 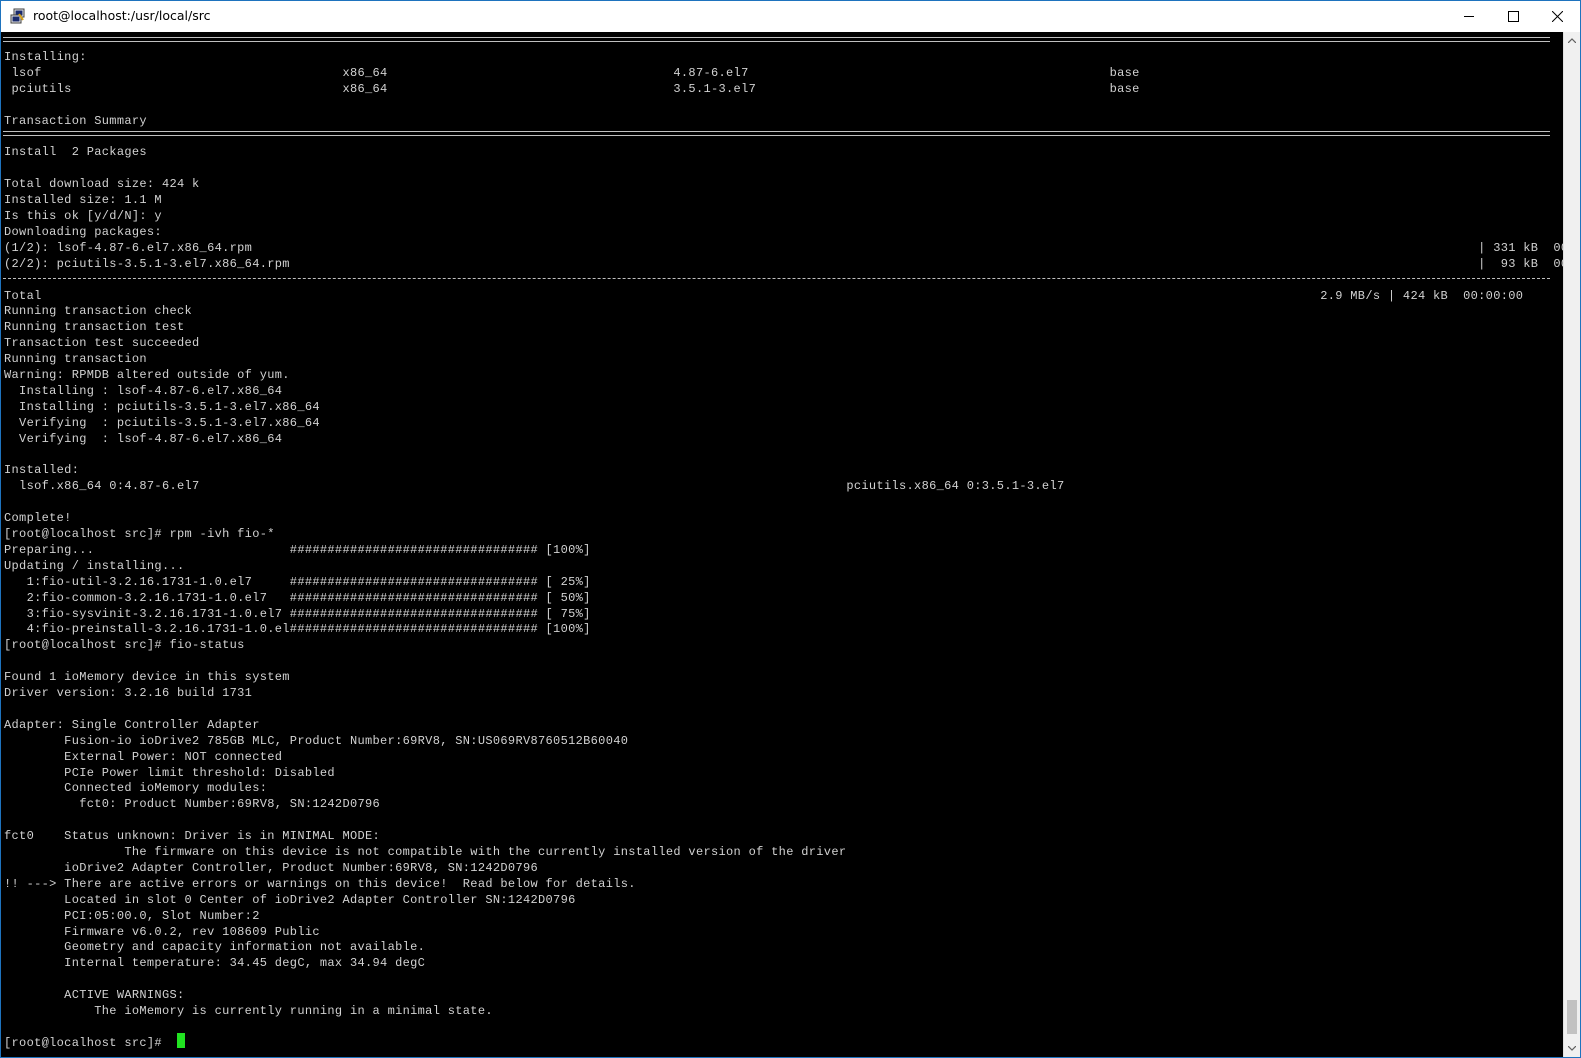 What do you see at coordinates (783, 407) in the screenshot?
I see `terminal-line: Installing : pciutils-3.5.1-3.el7.x86_64` at bounding box center [783, 407].